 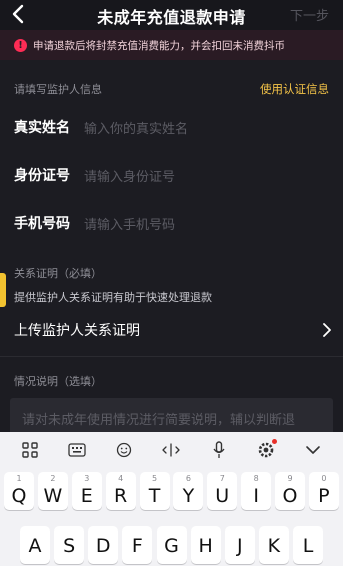 What do you see at coordinates (136, 127) in the screenshot?
I see `name-input: 输入你的真实姓名` at bounding box center [136, 127].